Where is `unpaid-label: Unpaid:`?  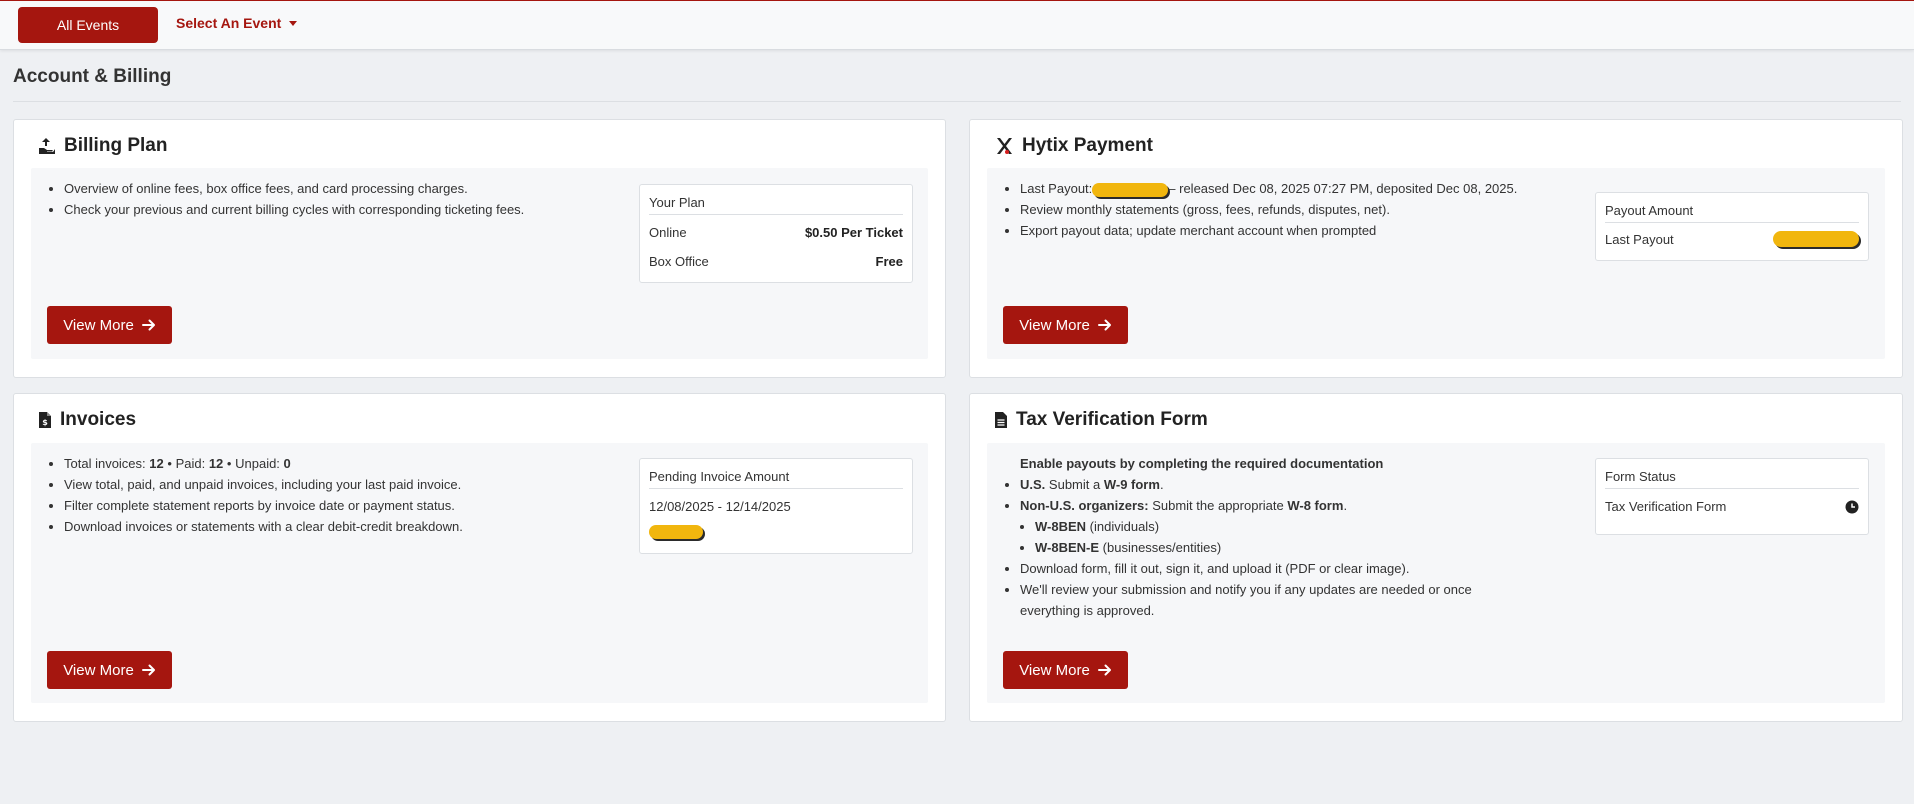 unpaid-label: Unpaid: is located at coordinates (257, 463).